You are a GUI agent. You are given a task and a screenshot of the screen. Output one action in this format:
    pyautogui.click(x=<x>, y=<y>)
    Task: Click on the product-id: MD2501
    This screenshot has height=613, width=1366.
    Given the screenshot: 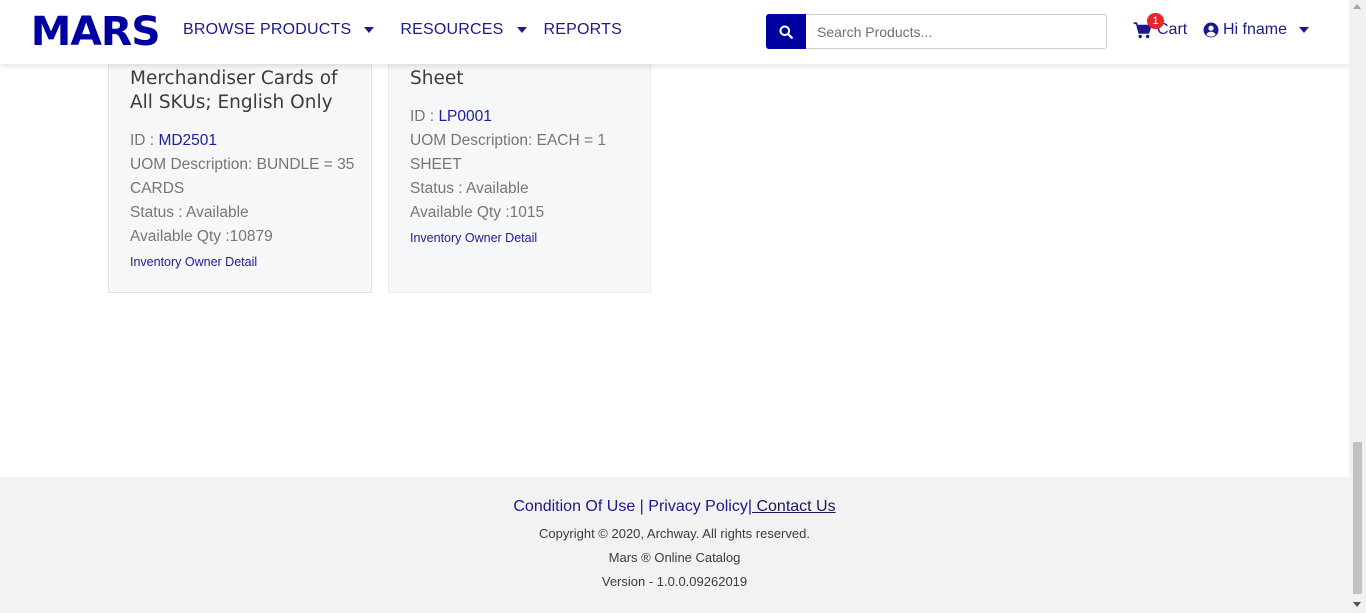 What is the action you would take?
    pyautogui.click(x=188, y=140)
    